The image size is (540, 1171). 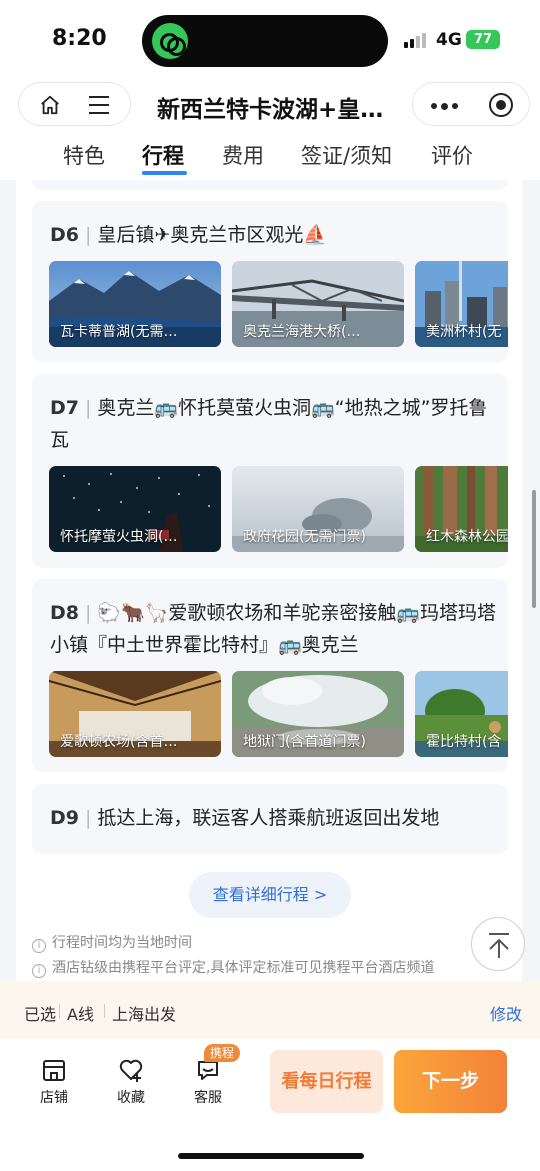 I want to click on day-heading: D6 | 皇后镇✈奥克兰市区观光⛵, so click(x=188, y=235).